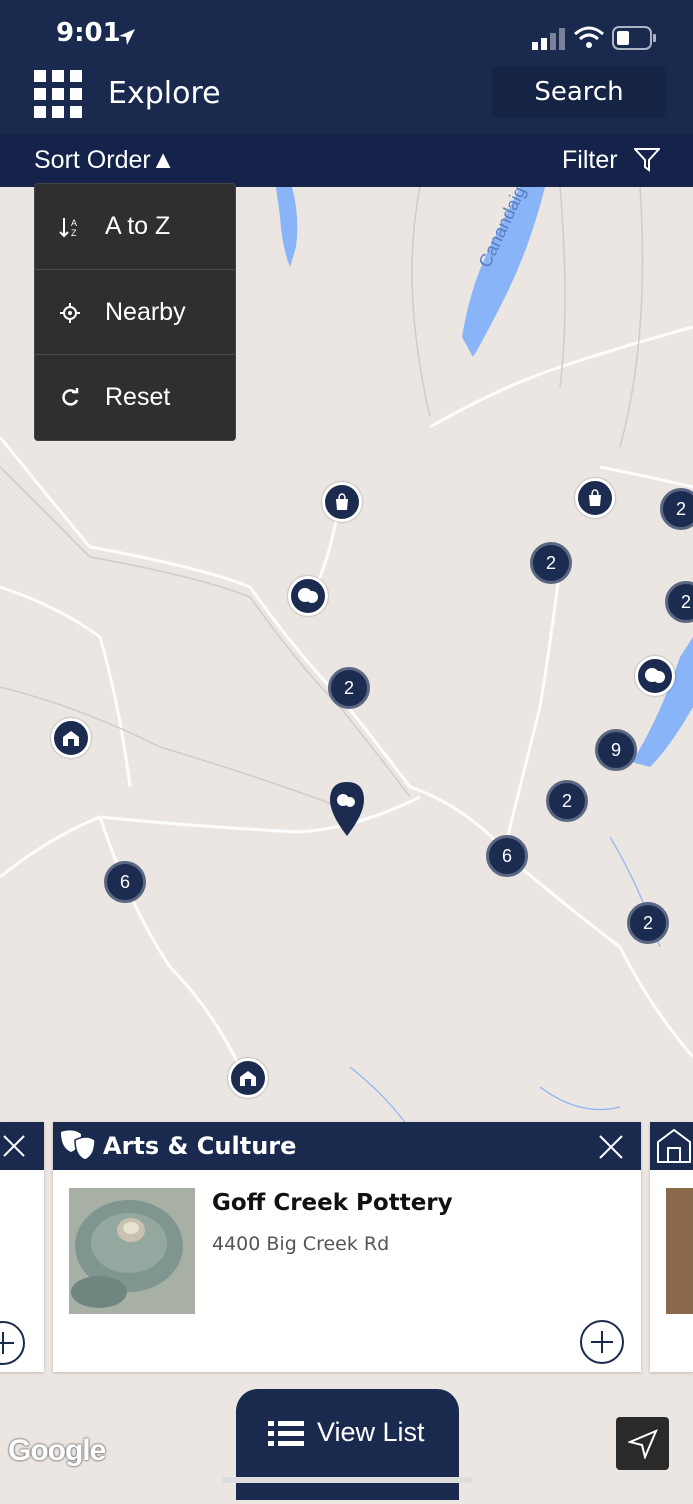 This screenshot has width=693, height=1504. I want to click on crosshair-icon, so click(70, 313).